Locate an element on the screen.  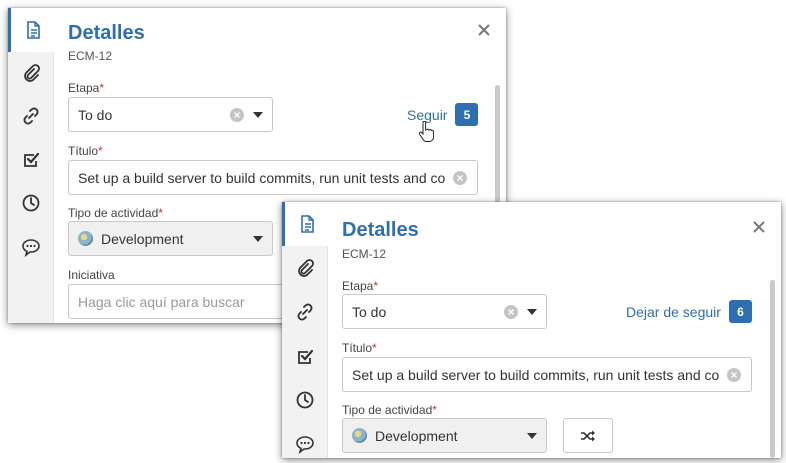
unfollow-button: Dejar de seguir 6 is located at coordinates (689, 311).